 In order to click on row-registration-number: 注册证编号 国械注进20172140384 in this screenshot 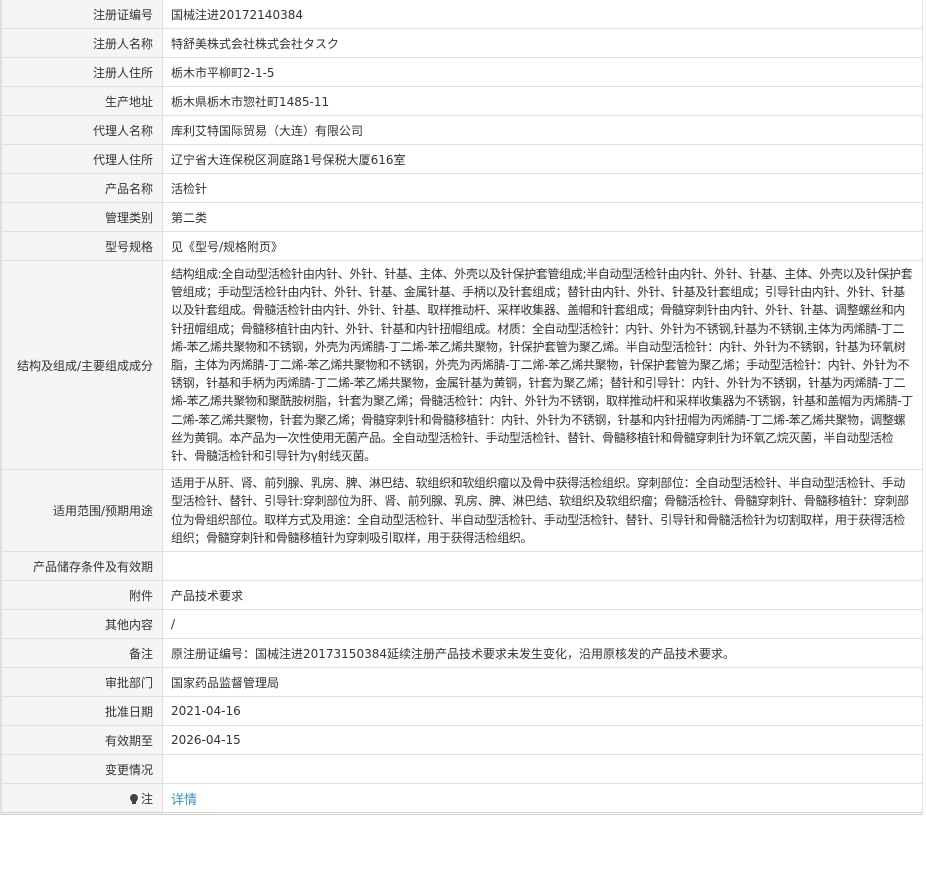, I will do `click(462, 14)`.